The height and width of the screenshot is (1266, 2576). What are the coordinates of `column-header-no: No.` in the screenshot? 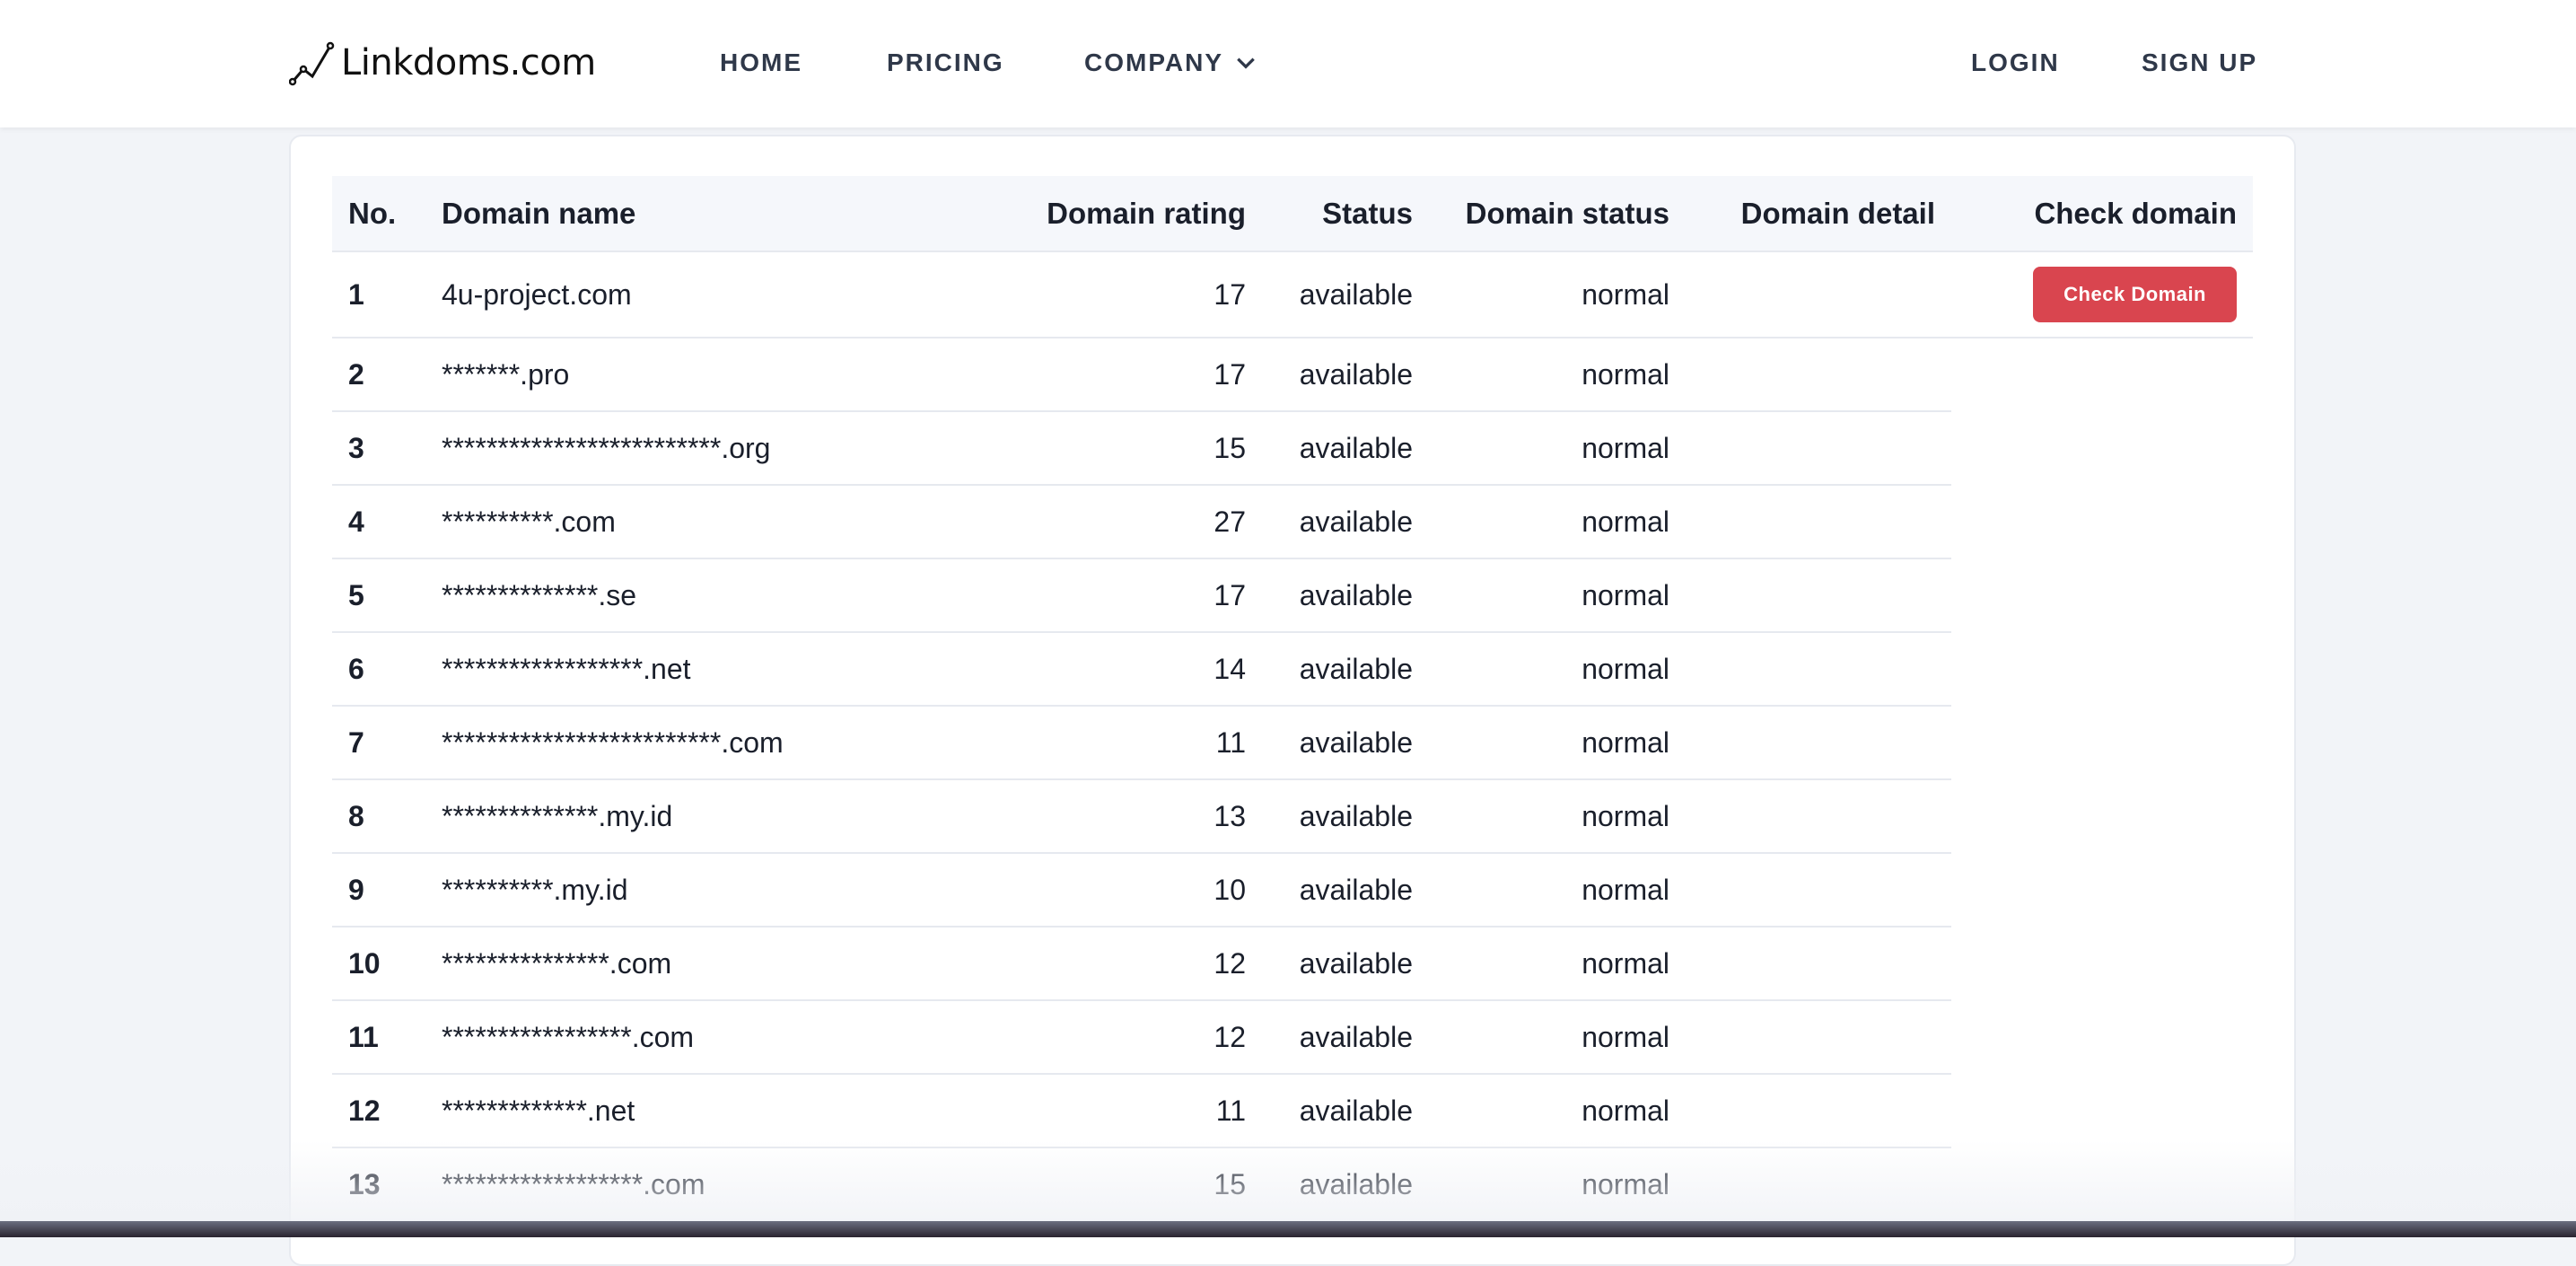 It's located at (378, 213).